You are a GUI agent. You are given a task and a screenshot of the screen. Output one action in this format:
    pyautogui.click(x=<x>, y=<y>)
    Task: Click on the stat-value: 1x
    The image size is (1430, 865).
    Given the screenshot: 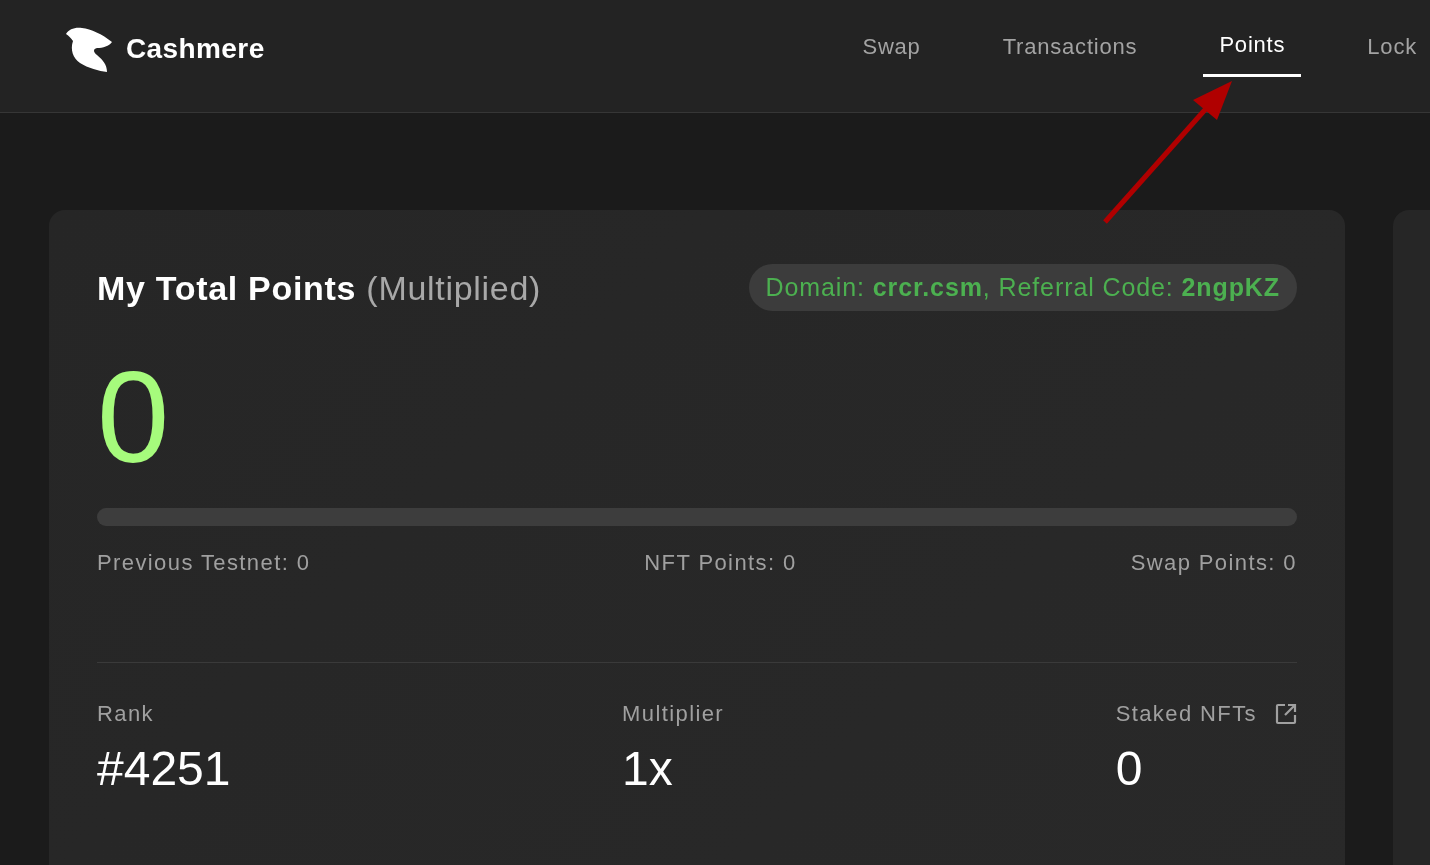 What is the action you would take?
    pyautogui.click(x=647, y=769)
    